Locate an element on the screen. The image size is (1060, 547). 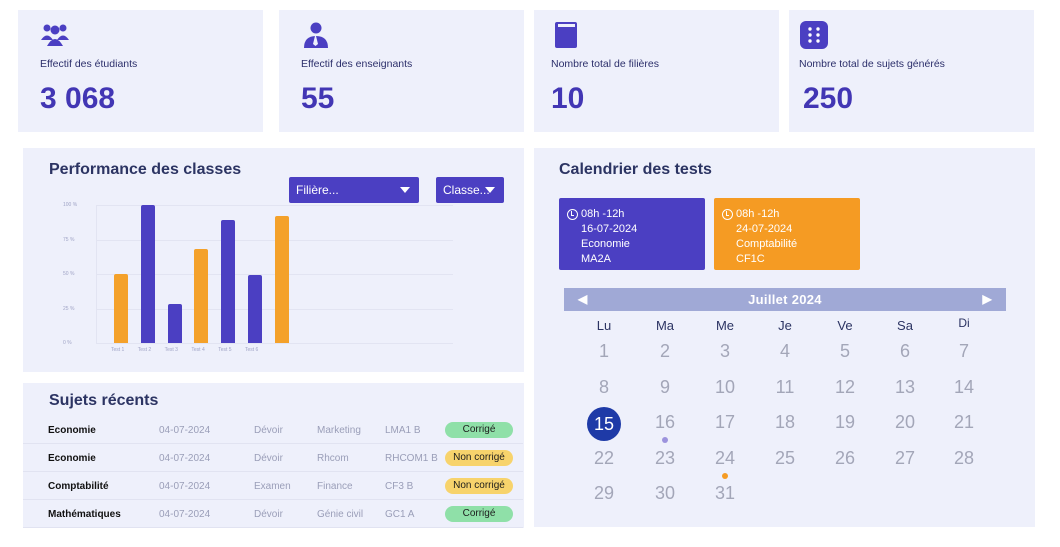
calendar-day: 25 is located at coordinates (785, 458).